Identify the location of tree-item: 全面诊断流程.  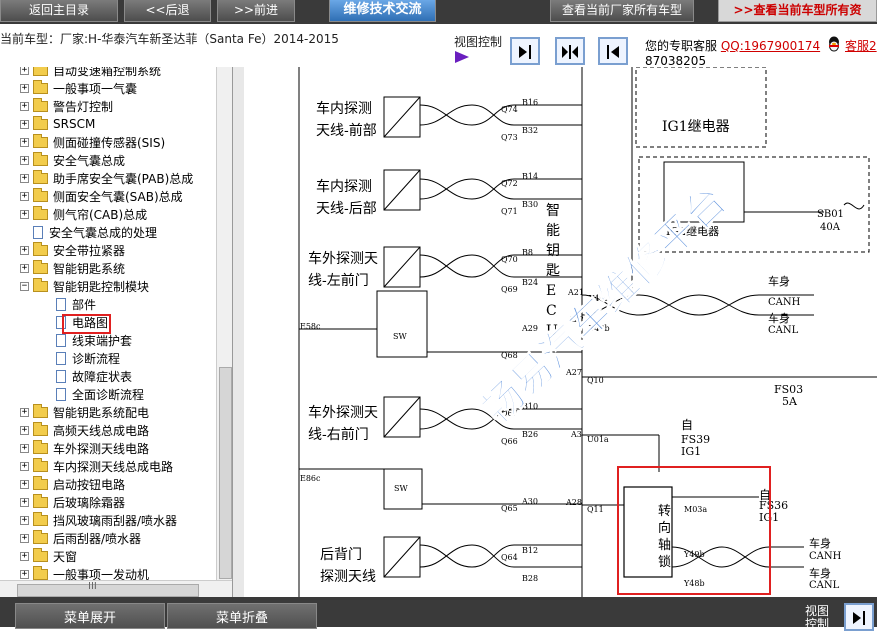
(100, 394).